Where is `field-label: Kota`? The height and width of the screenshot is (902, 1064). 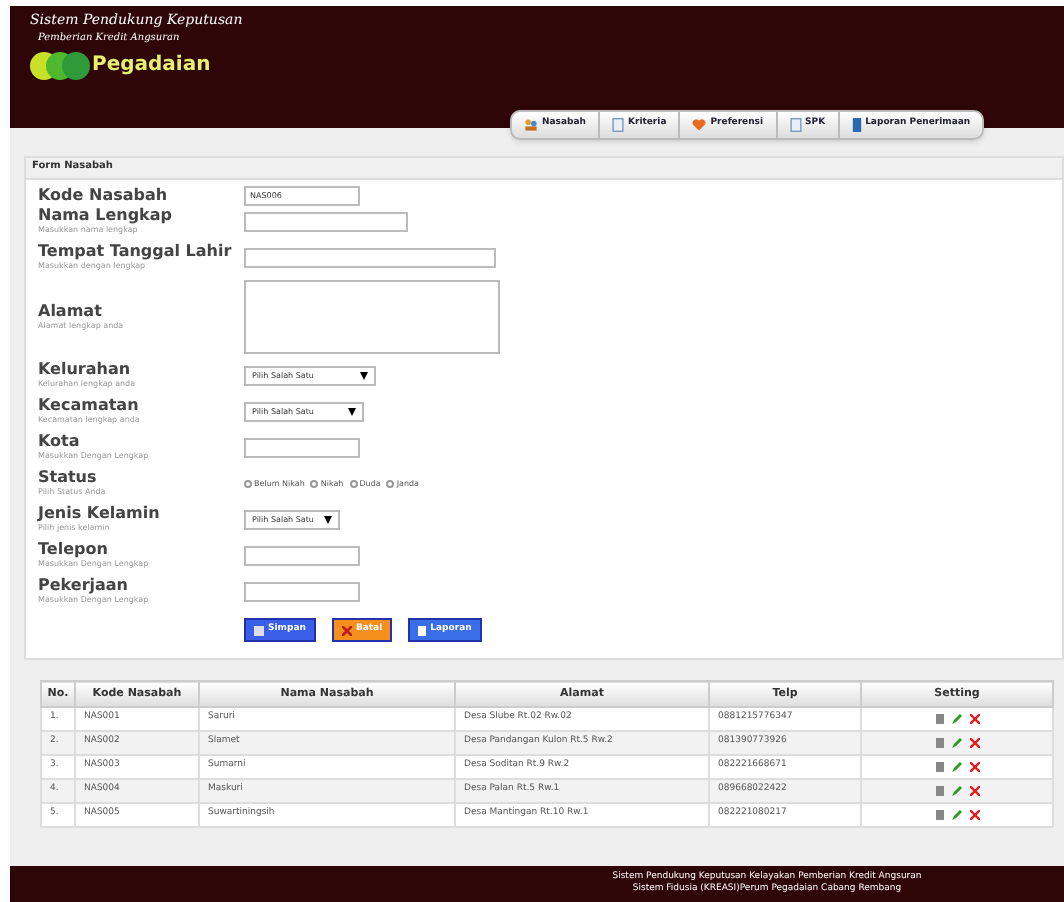 field-label: Kota is located at coordinates (60, 442).